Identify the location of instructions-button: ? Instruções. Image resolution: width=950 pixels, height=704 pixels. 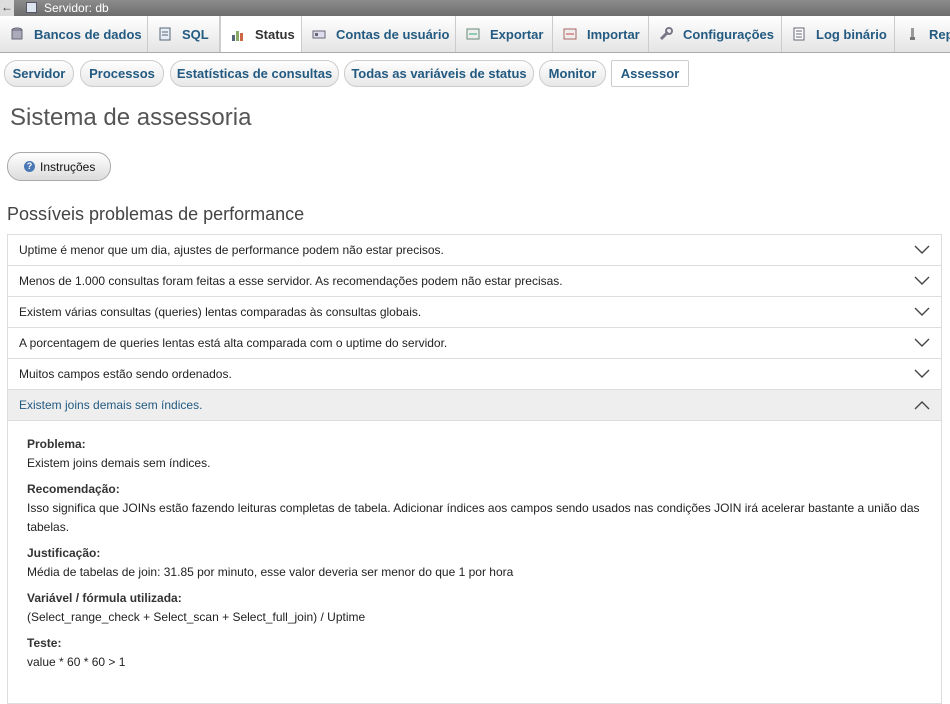
(59, 166).